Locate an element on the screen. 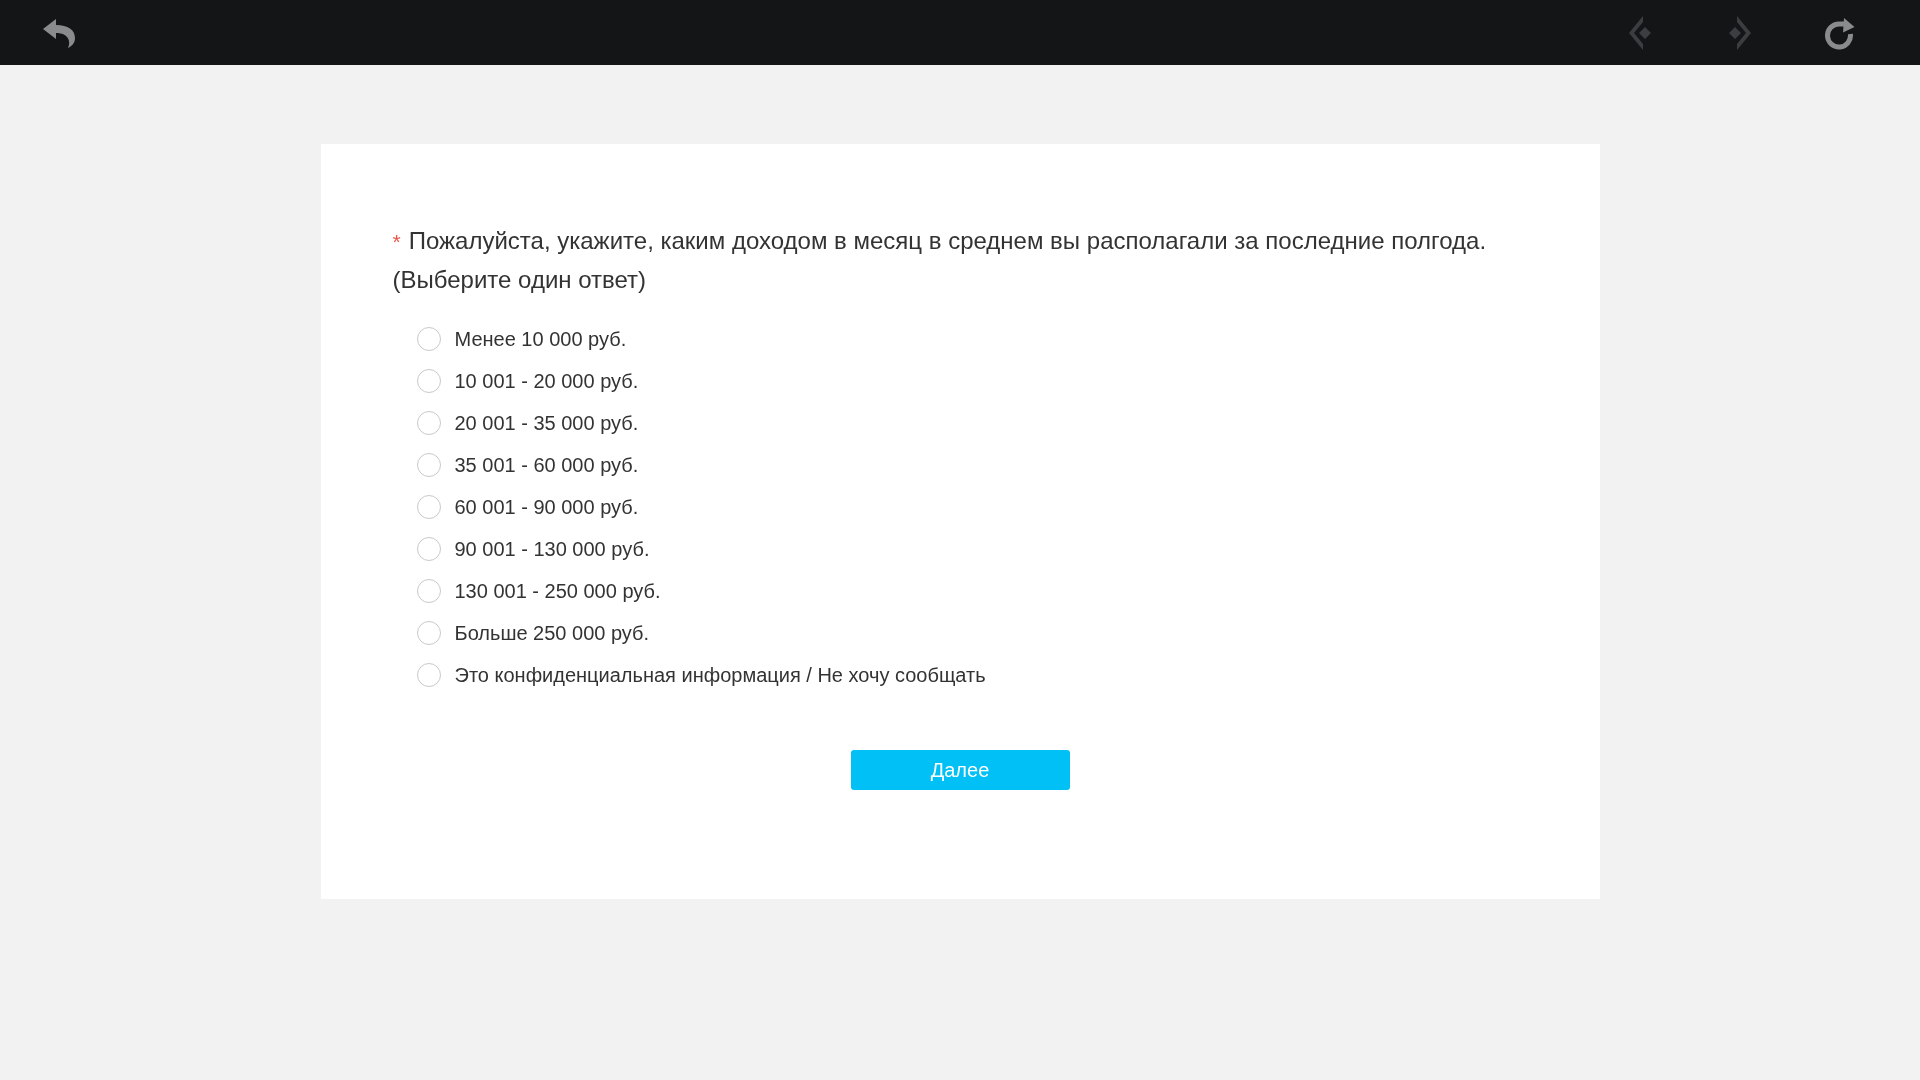 This screenshot has height=1080, width=1920. option-label: 90 001 - 130 000 руб. is located at coordinates (552, 549).